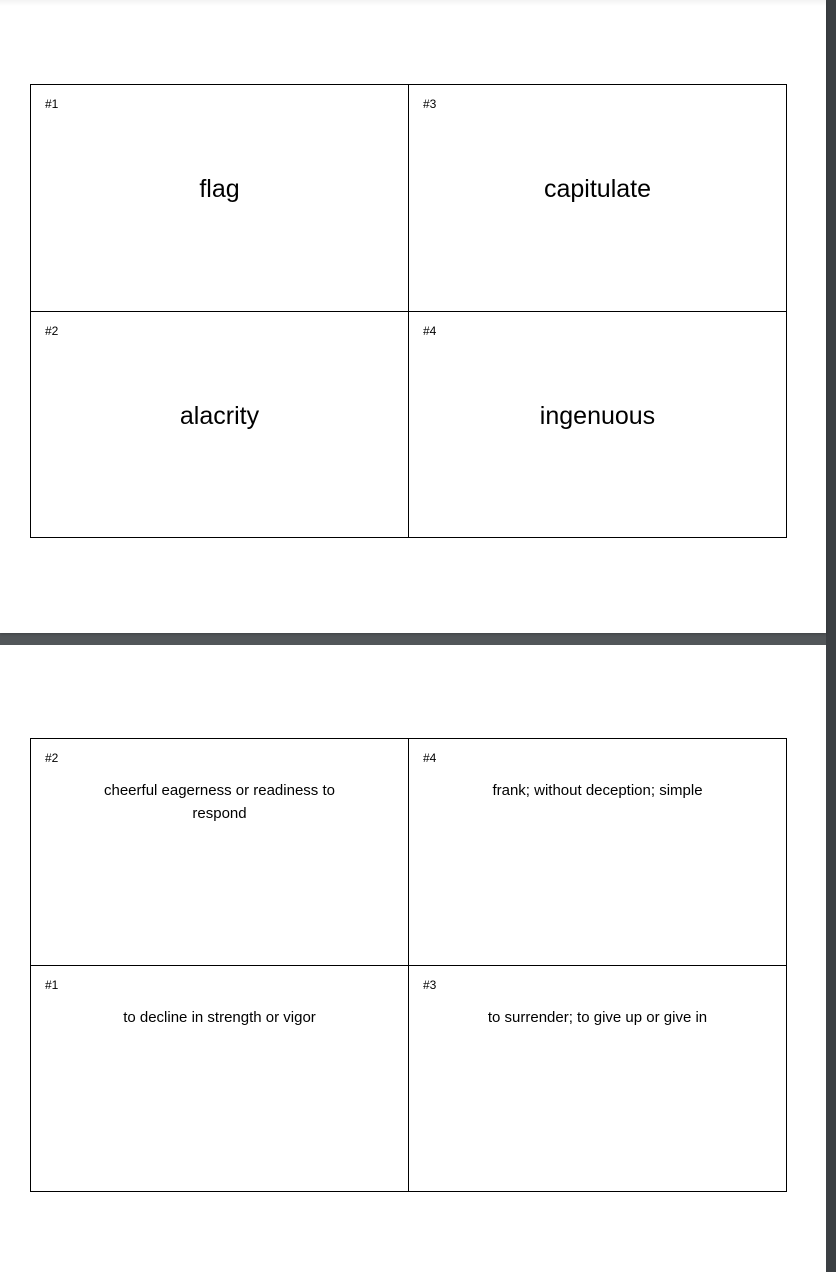 This screenshot has height=1272, width=836. I want to click on card-definition: to surrender; to give up or give in, so click(597, 1017).